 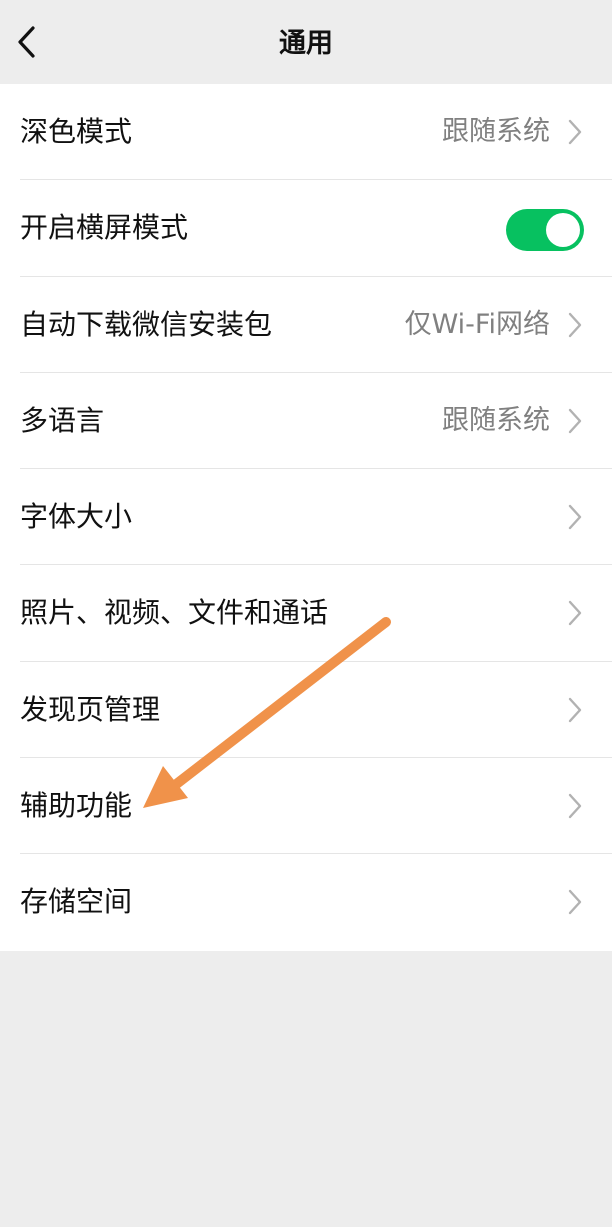 I want to click on page-title: 通用, so click(x=306, y=43).